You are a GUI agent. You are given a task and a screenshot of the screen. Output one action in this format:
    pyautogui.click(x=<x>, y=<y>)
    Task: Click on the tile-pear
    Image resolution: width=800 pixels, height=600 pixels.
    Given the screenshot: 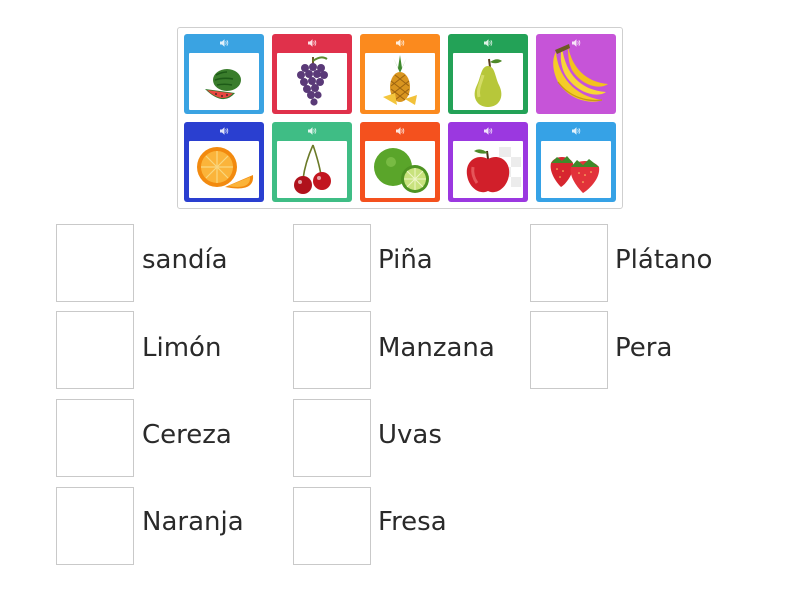 What is the action you would take?
    pyautogui.click(x=488, y=74)
    